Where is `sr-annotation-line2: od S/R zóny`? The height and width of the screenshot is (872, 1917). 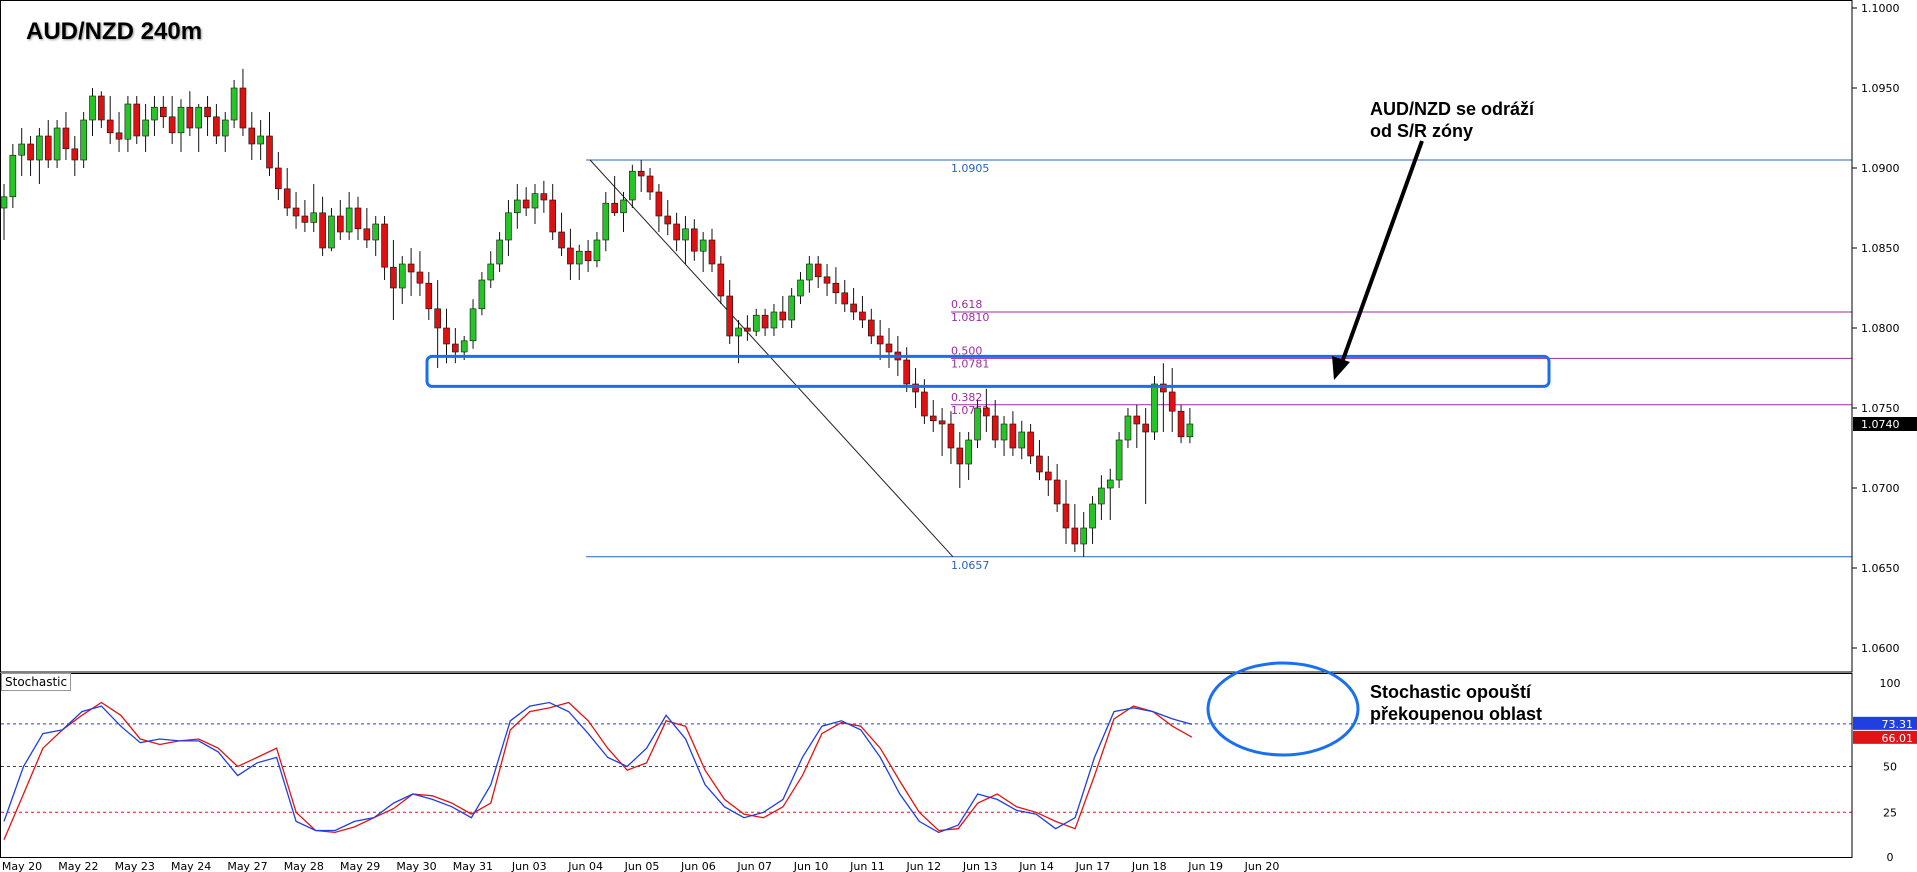 sr-annotation-line2: od S/R zóny is located at coordinates (1421, 131).